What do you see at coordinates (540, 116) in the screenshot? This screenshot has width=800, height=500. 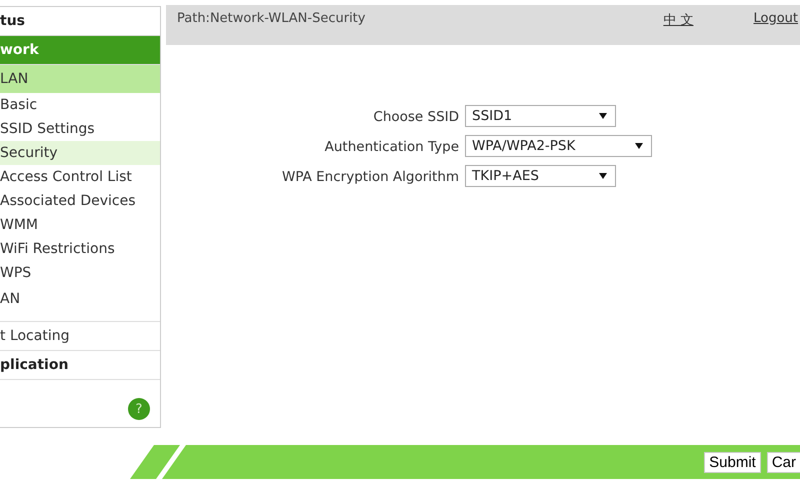 I see `select-field: SSID1` at bounding box center [540, 116].